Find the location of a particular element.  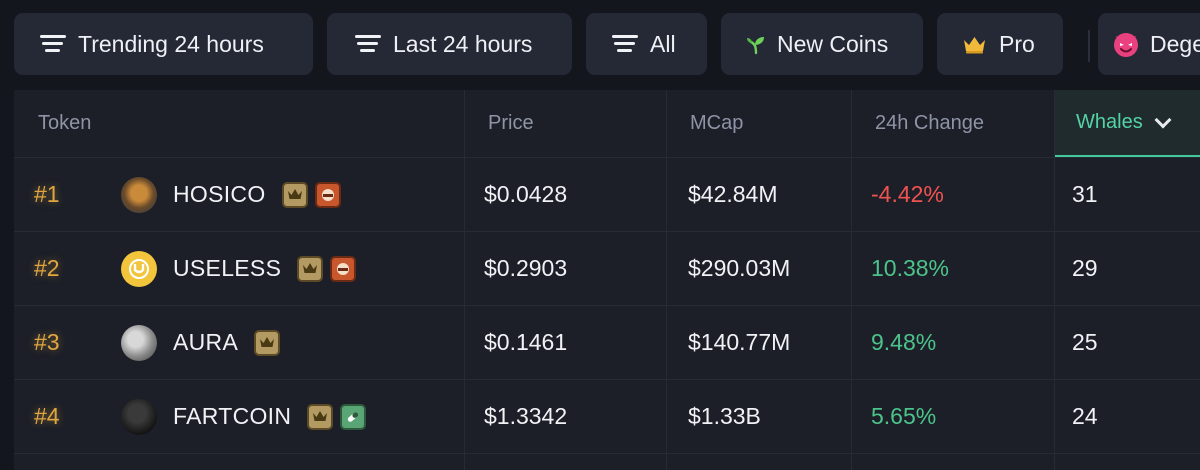

token-avatar-fartcoin is located at coordinates (139, 416).